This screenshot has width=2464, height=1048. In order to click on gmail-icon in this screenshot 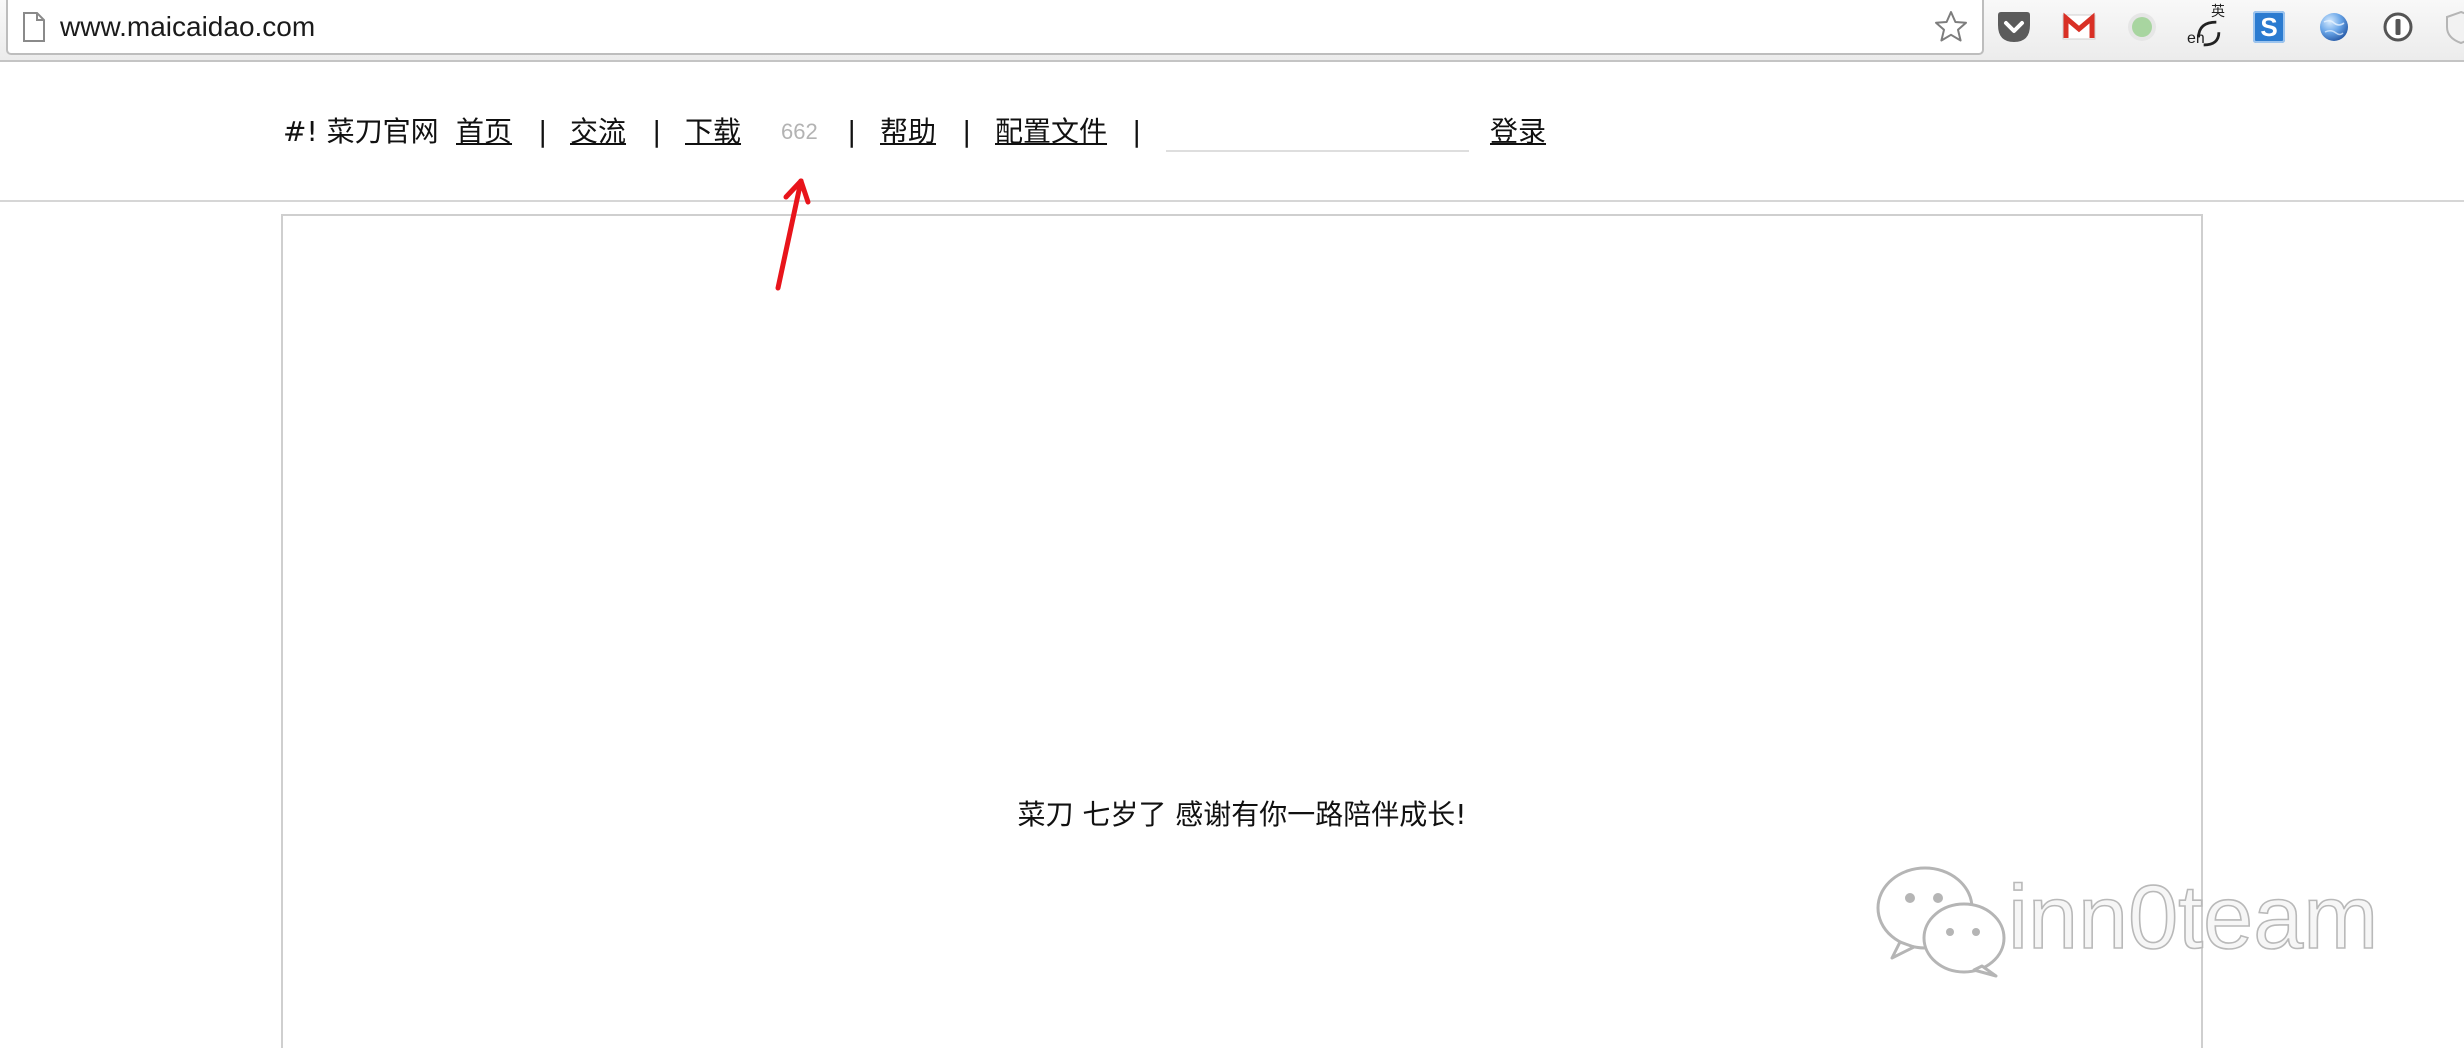, I will do `click(2079, 27)`.